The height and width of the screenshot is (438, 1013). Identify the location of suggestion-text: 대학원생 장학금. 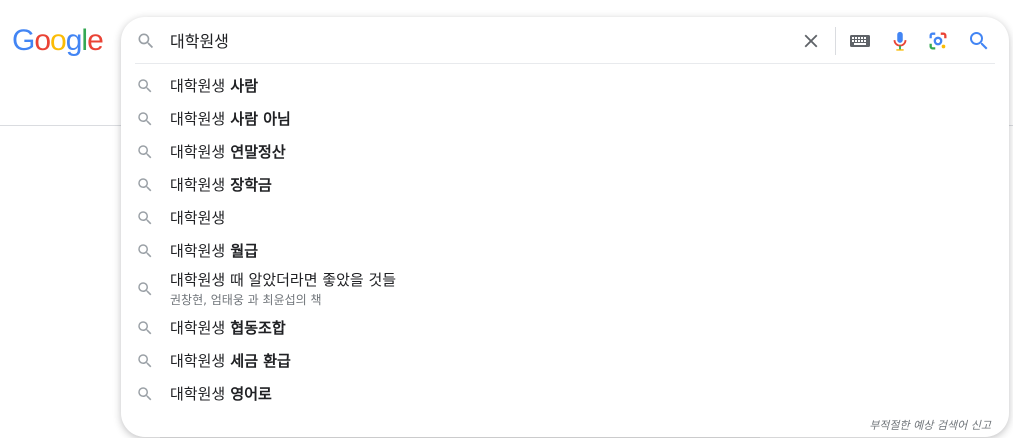
(221, 184).